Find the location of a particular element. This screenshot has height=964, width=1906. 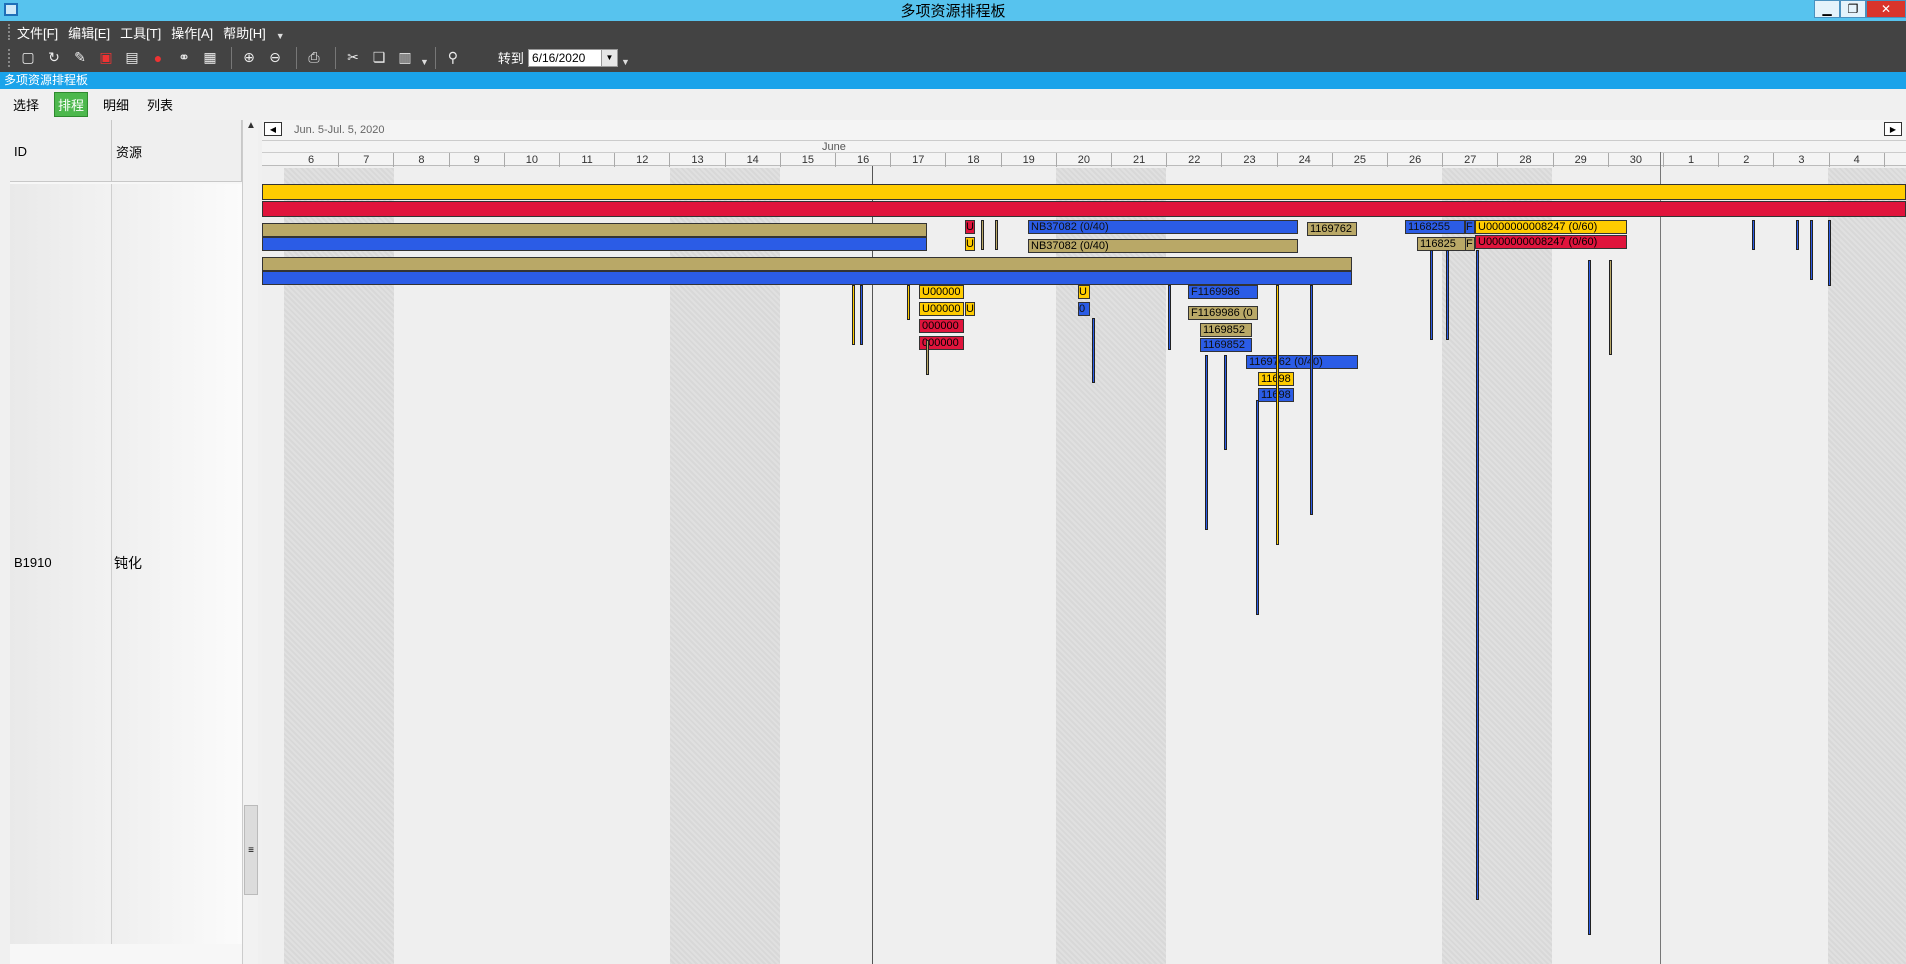

tab-detail: 明细 is located at coordinates (116, 104).